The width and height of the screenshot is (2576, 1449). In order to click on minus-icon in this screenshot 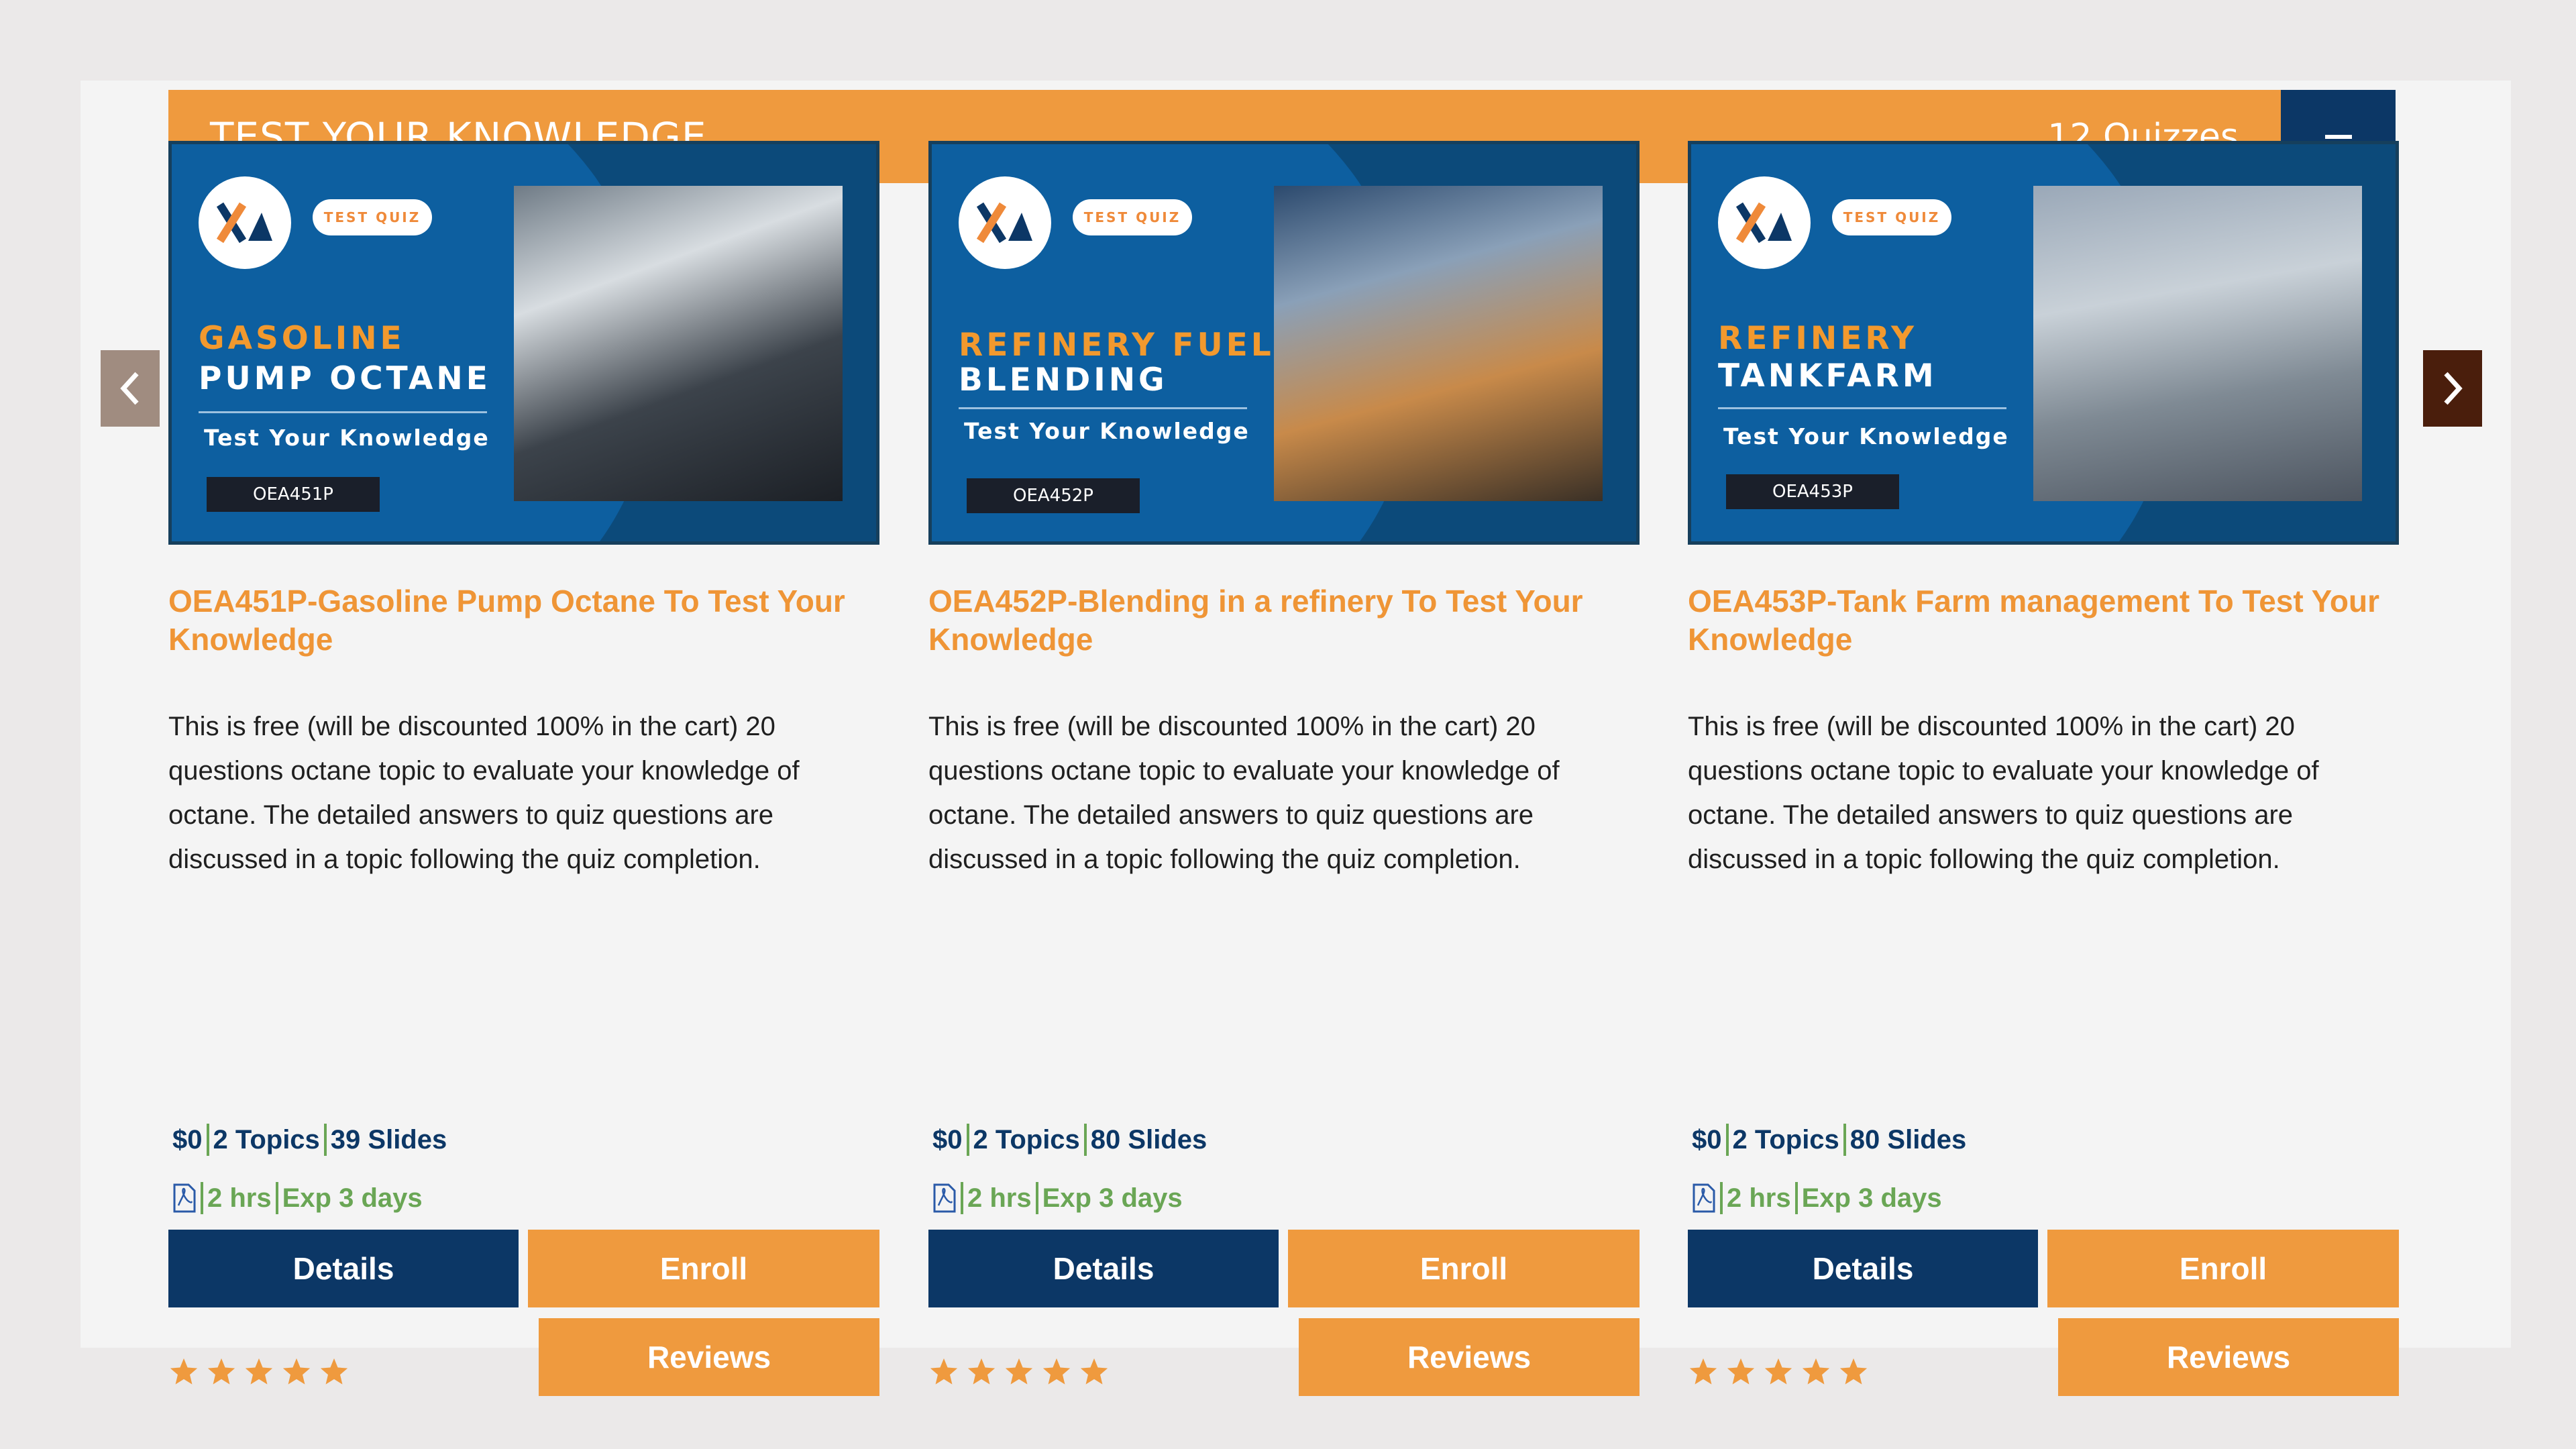, I will do `click(2338, 136)`.